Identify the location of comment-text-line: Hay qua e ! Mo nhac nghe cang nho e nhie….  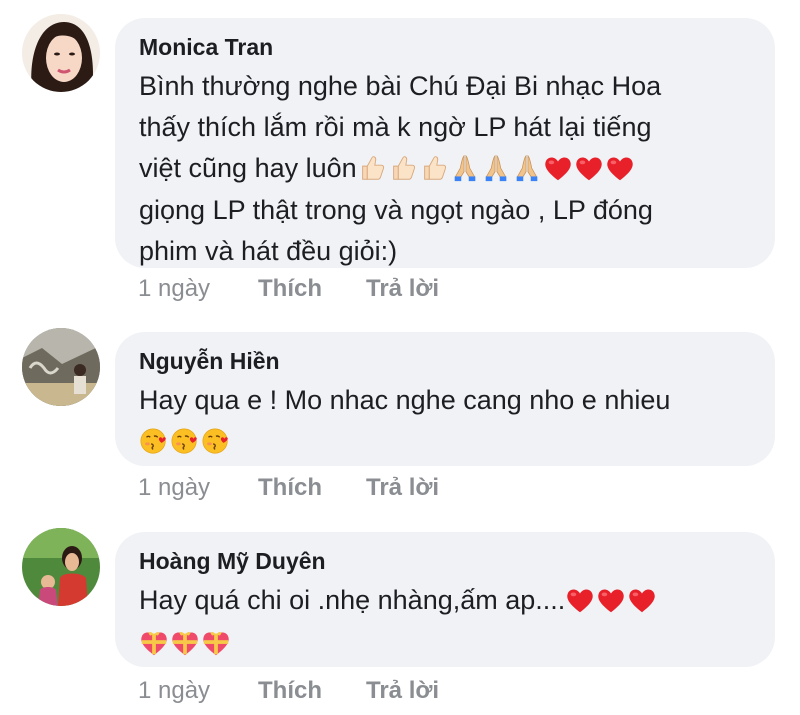
(405, 400).